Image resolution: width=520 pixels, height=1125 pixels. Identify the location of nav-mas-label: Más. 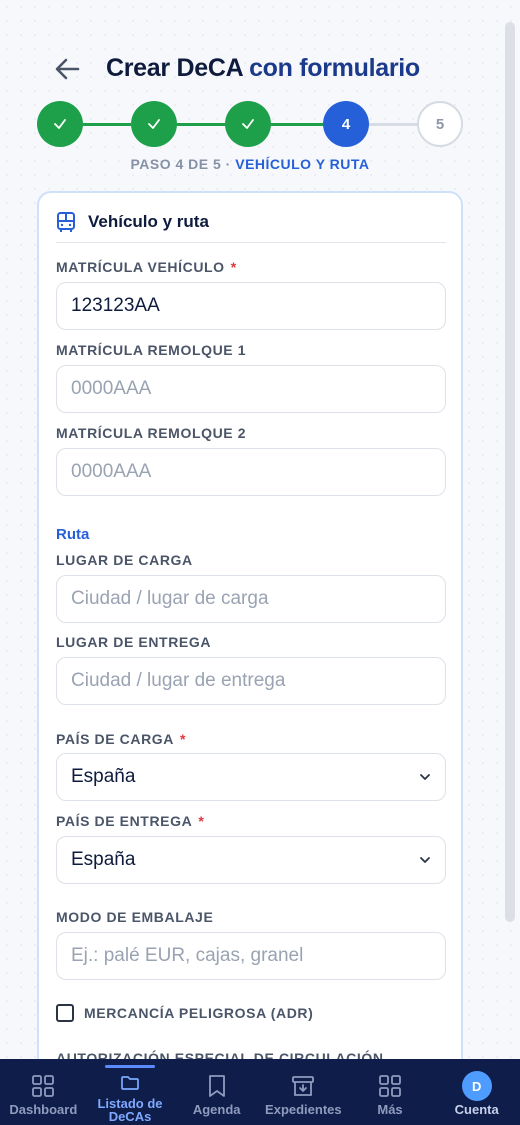
(390, 1109).